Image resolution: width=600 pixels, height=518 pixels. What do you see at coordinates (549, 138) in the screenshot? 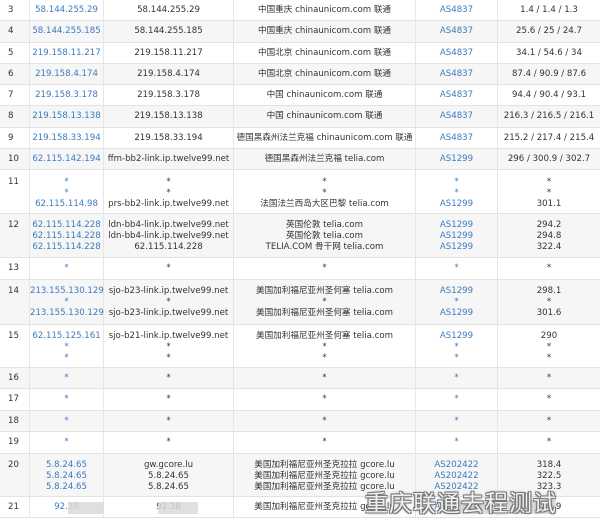
I see `latency-cell: 215.2 / 217.4 / 215.4` at bounding box center [549, 138].